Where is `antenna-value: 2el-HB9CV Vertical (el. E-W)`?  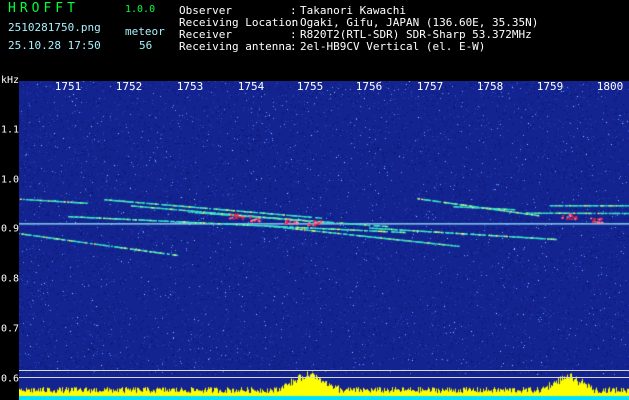 antenna-value: 2el-HB9CV Vertical (el. E-W) is located at coordinates (393, 46).